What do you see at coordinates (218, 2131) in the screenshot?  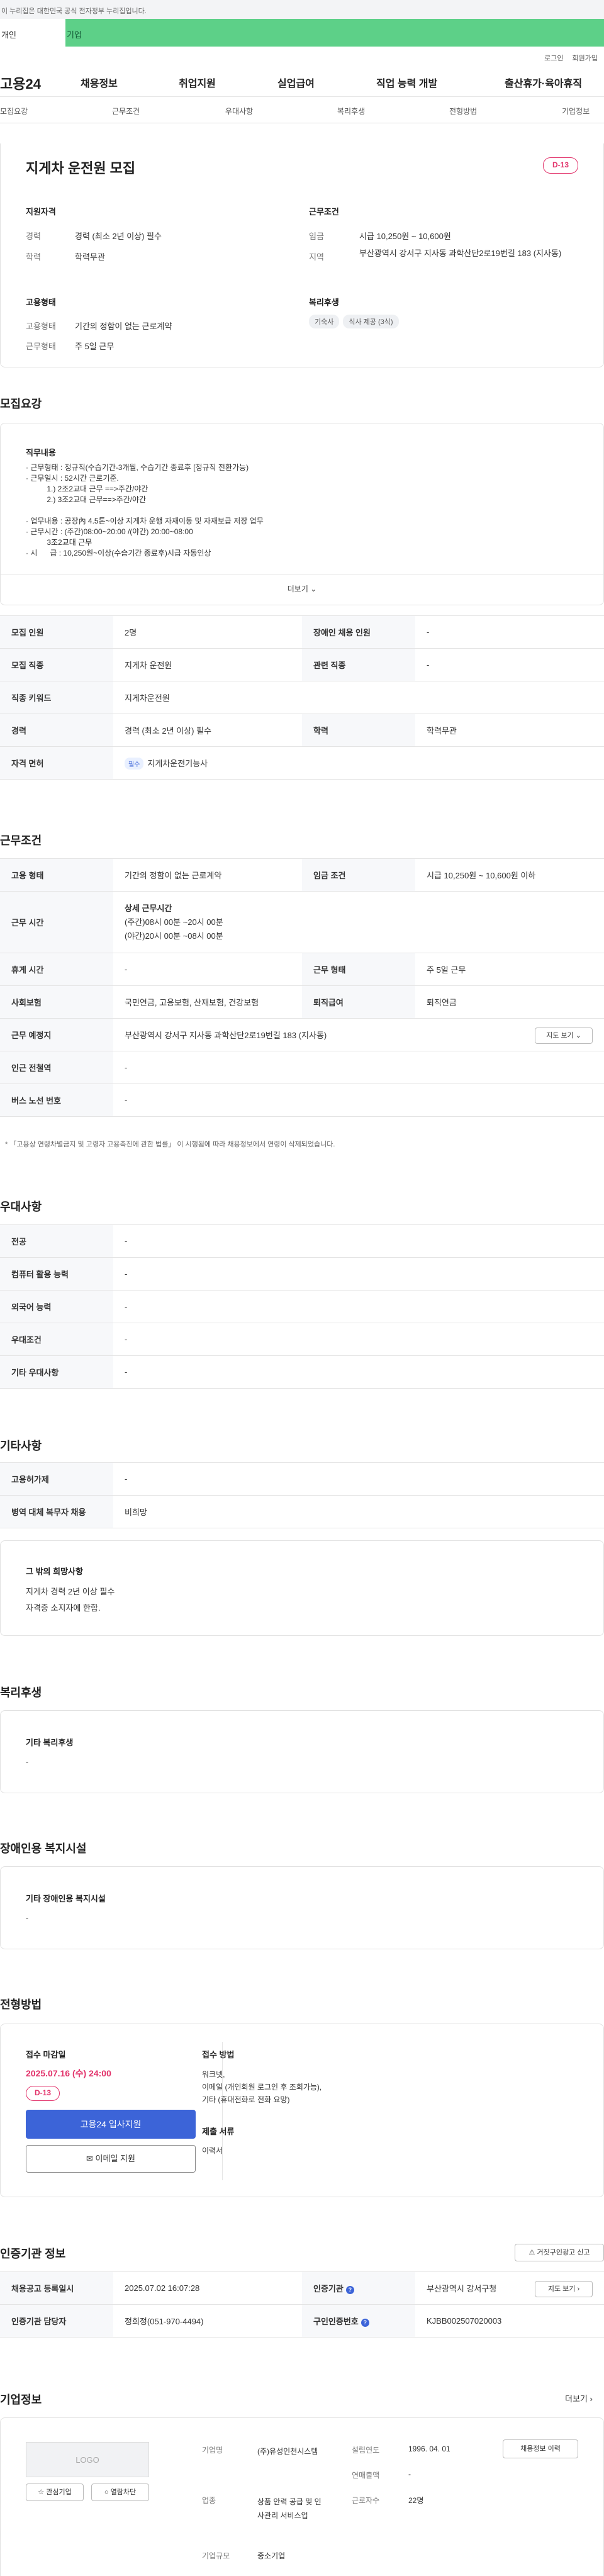 I see `docs-label: 제출 서류` at bounding box center [218, 2131].